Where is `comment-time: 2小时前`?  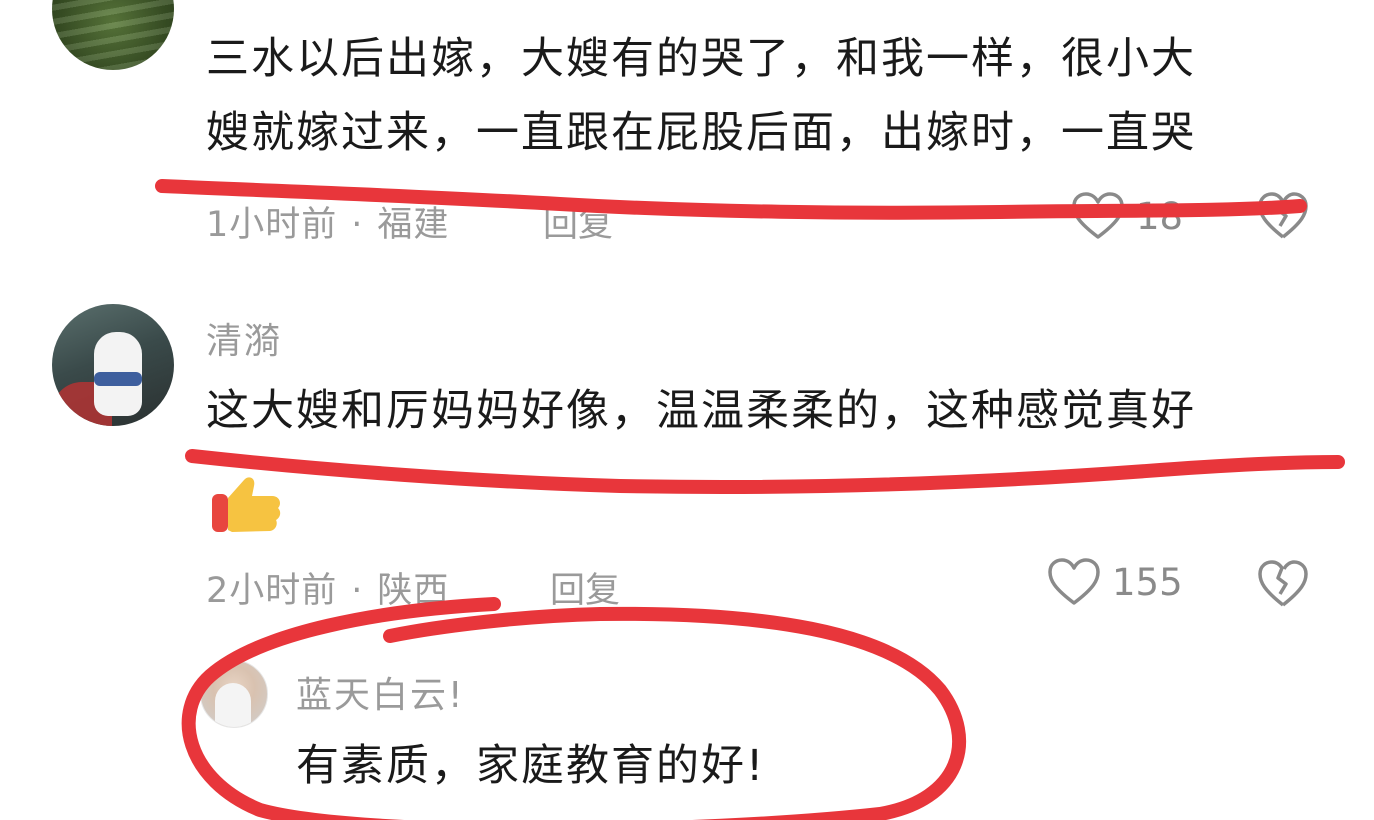 comment-time: 2小时前 is located at coordinates (272, 591).